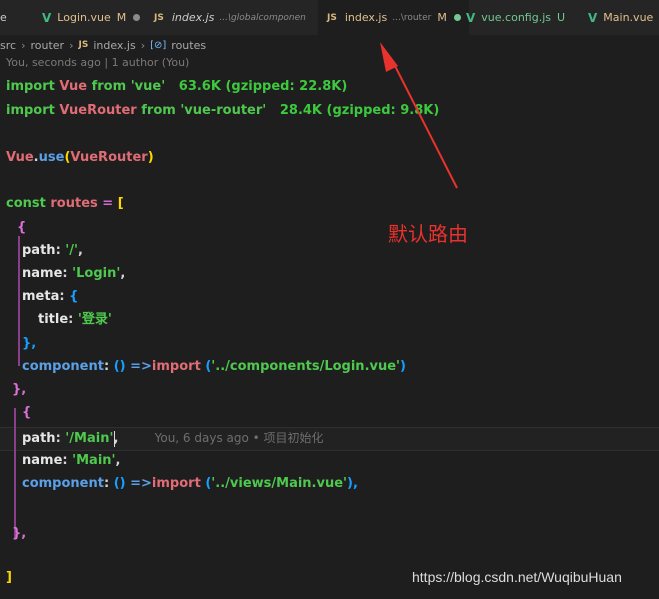 This screenshot has height=599, width=659. What do you see at coordinates (428, 234) in the screenshot?
I see `annotation-label: 默认路由` at bounding box center [428, 234].